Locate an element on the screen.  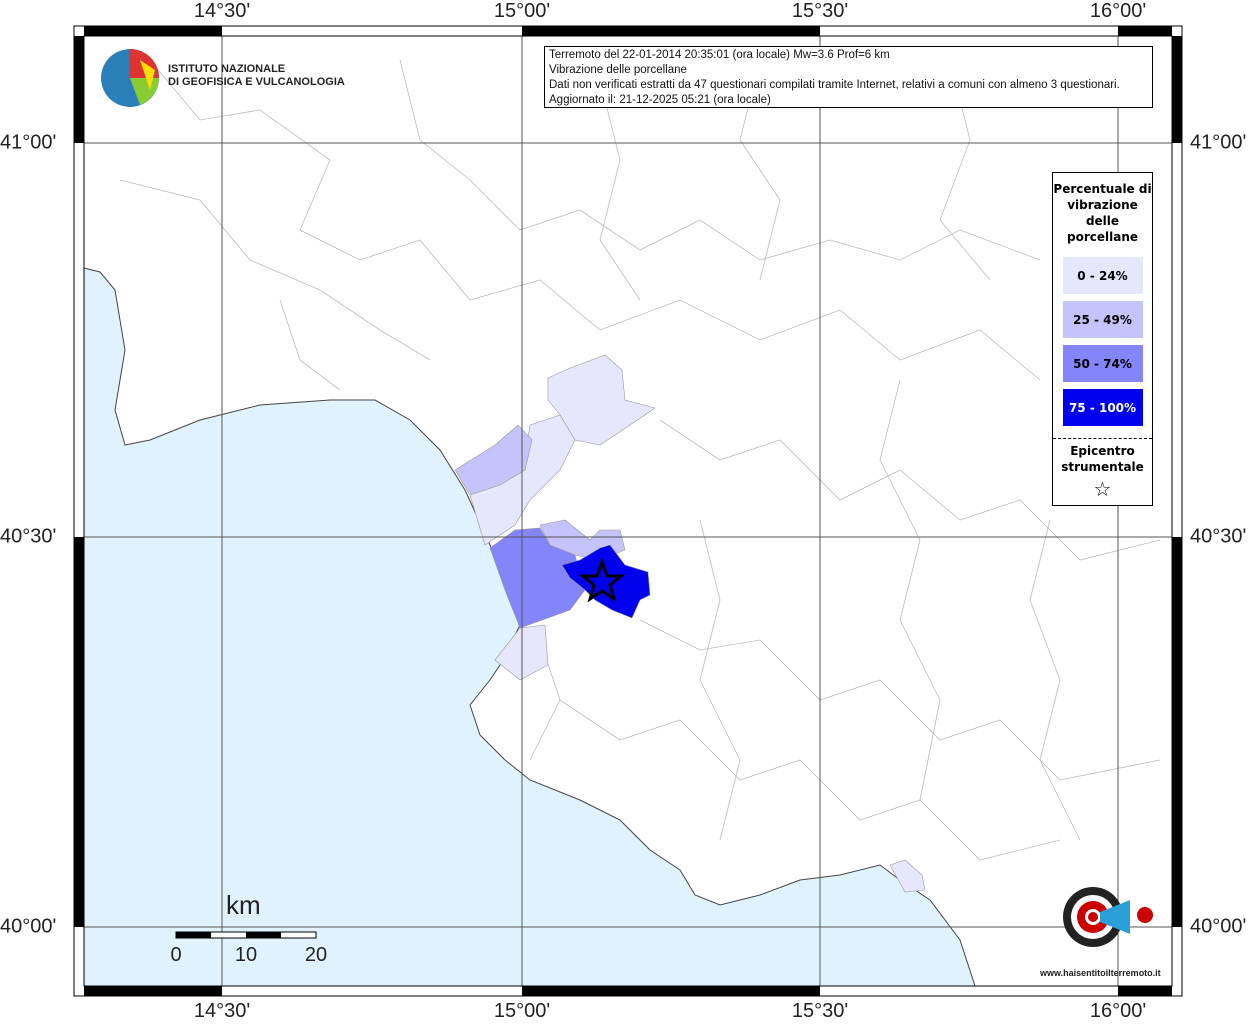
lat-label-right: 40°00' is located at coordinates (1218, 926).